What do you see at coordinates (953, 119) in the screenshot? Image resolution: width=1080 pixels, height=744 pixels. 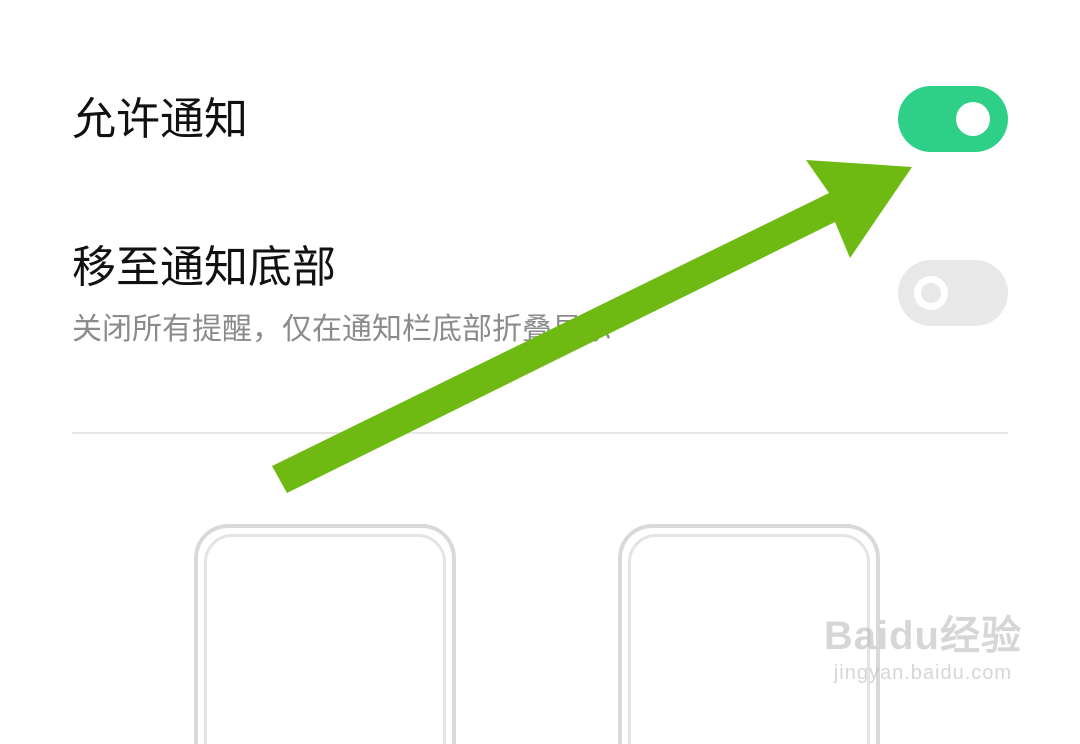 I see `allow-notifications-toggle` at bounding box center [953, 119].